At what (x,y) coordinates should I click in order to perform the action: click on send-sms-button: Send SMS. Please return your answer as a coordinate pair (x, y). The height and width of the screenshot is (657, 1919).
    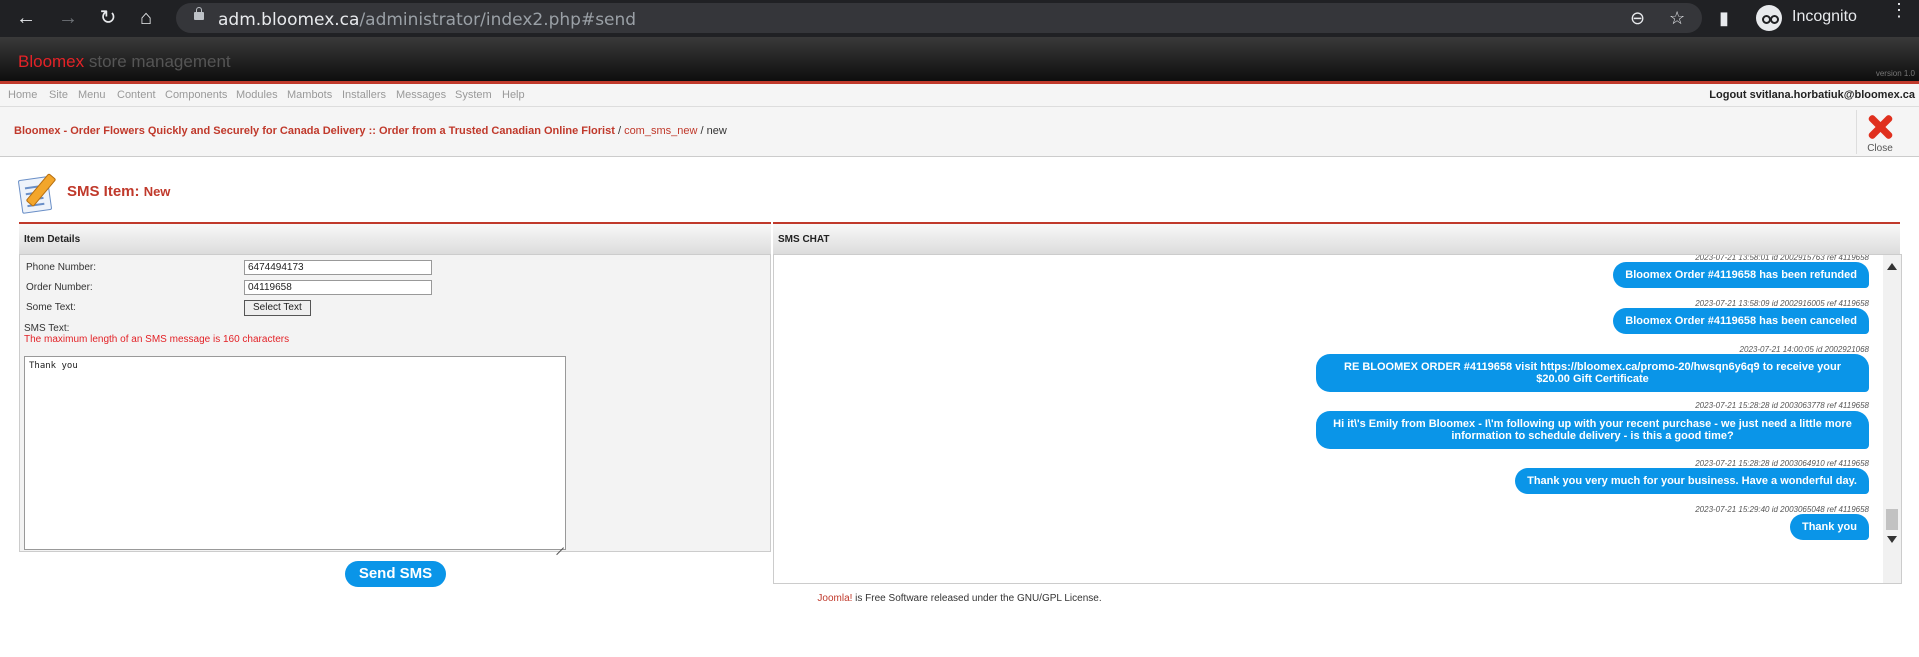
    Looking at the image, I should click on (395, 574).